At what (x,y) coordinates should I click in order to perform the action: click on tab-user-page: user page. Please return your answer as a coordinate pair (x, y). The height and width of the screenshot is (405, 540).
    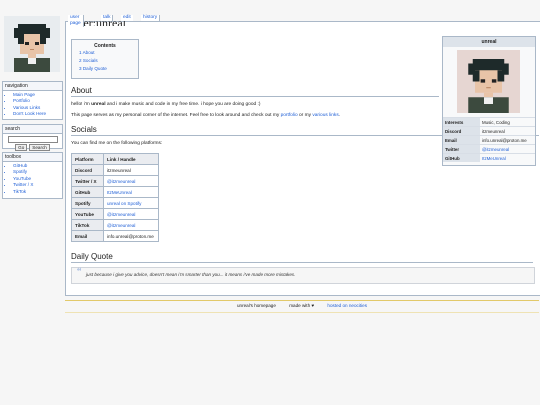
    Looking at the image, I should click on (76, 21).